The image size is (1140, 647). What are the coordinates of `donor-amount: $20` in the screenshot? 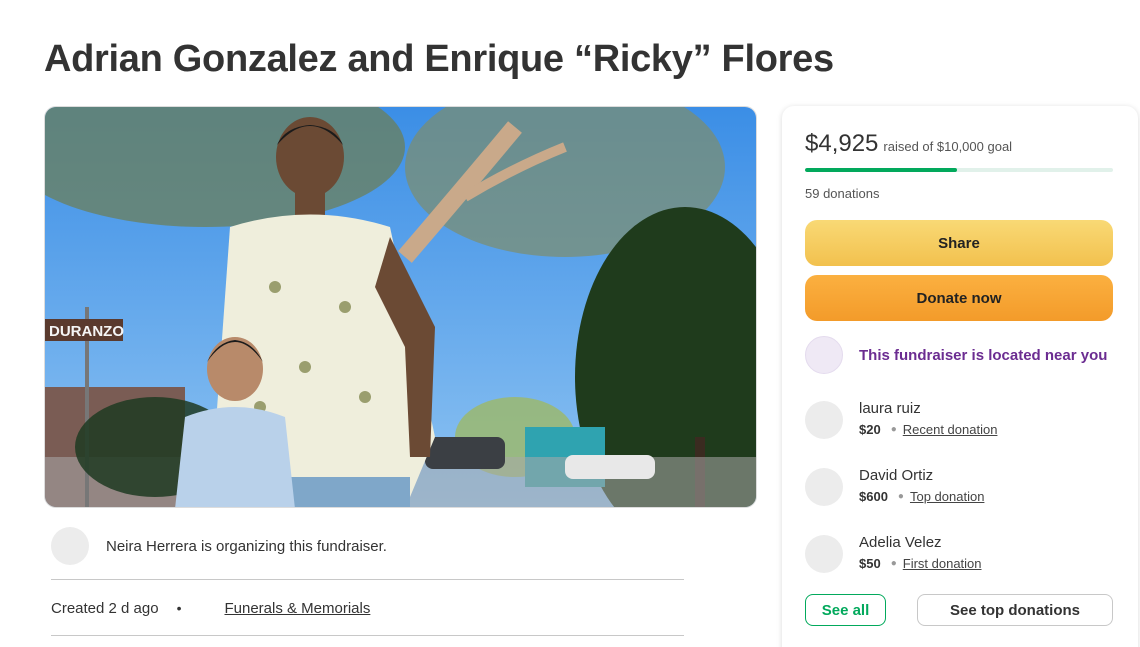 It's located at (870, 429).